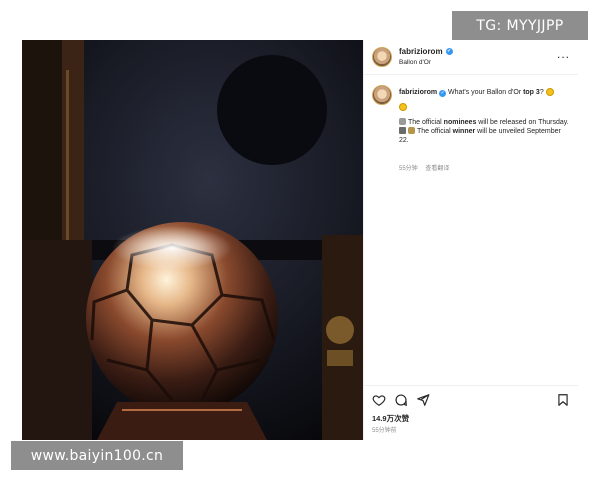 The image size is (600, 480). What do you see at coordinates (382, 95) in the screenshot?
I see `caption-avatar` at bounding box center [382, 95].